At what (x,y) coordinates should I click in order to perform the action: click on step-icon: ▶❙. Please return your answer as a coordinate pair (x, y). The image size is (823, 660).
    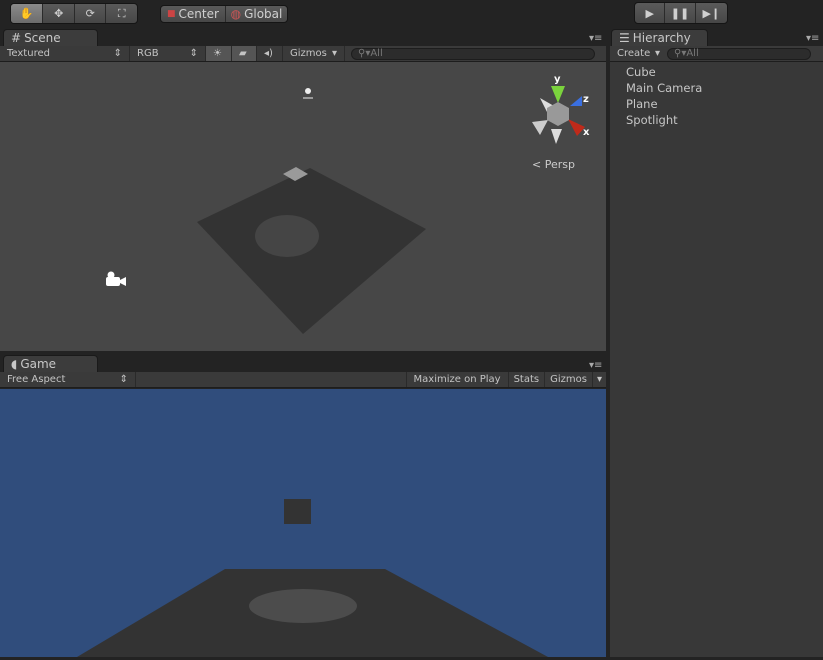
    Looking at the image, I should click on (711, 13).